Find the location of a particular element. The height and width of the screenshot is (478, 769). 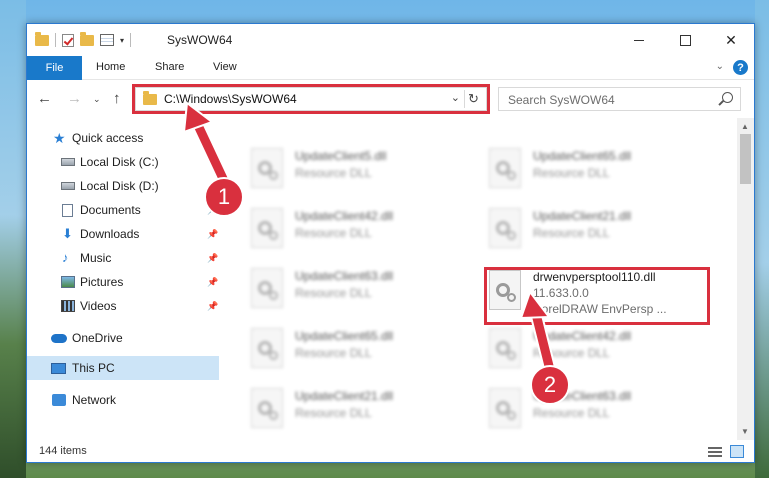

vertical-scrollbar: ▲ ▼ is located at coordinates (745, 279).